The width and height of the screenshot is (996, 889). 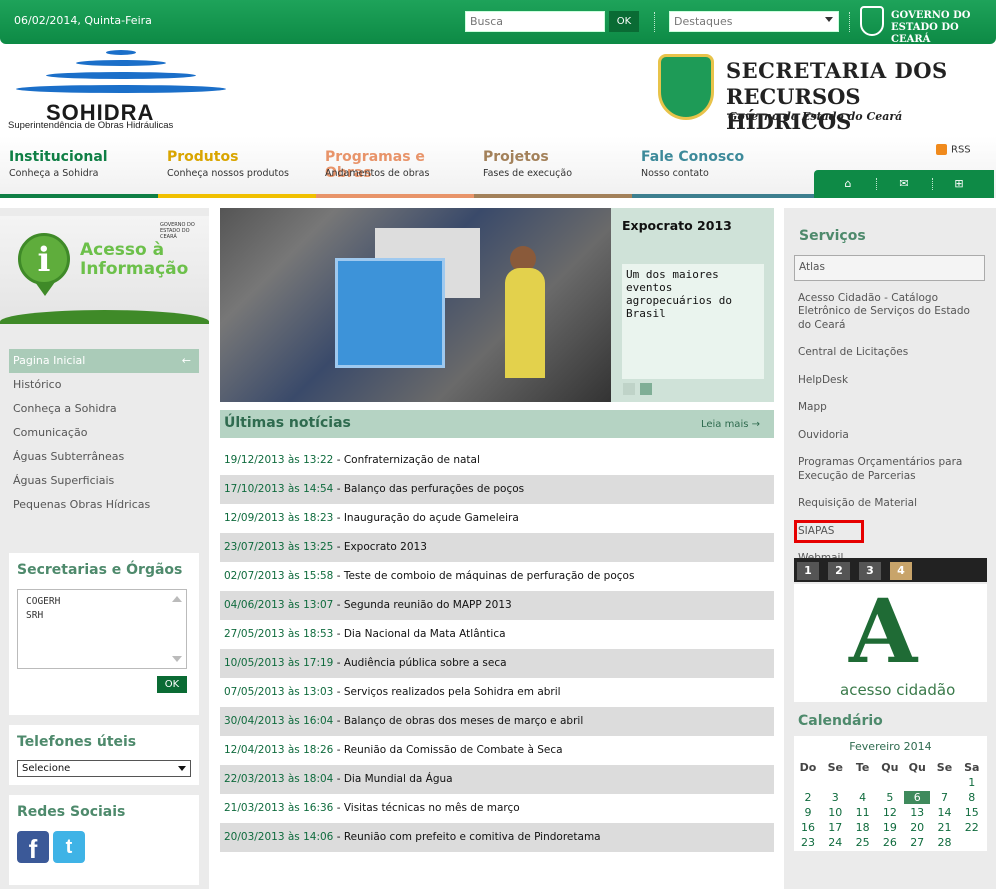 I want to click on calendar-day: 26, so click(x=890, y=842).